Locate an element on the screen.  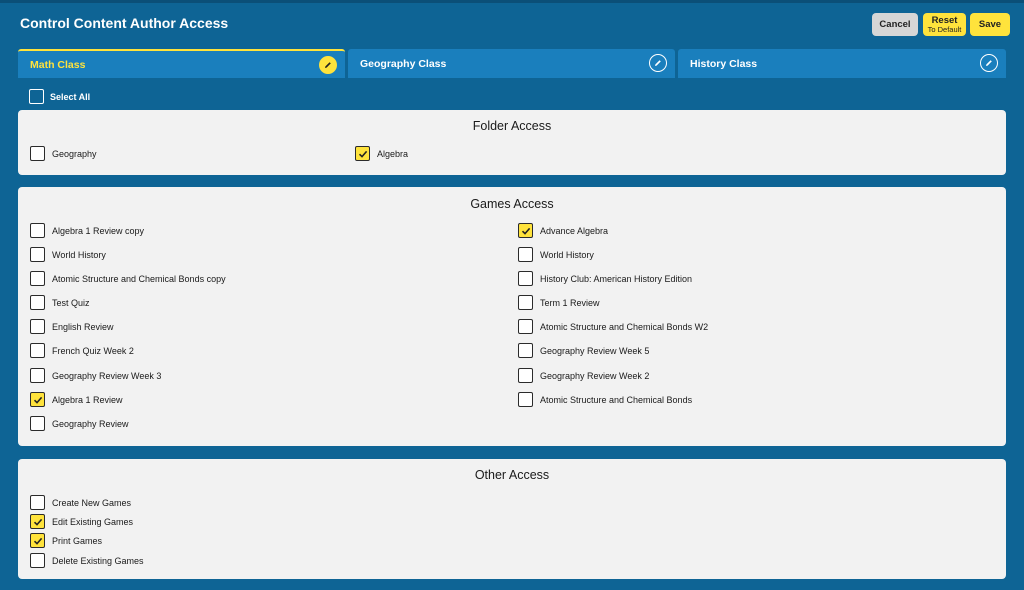
game-item: Geography Review is located at coordinates (79, 423).